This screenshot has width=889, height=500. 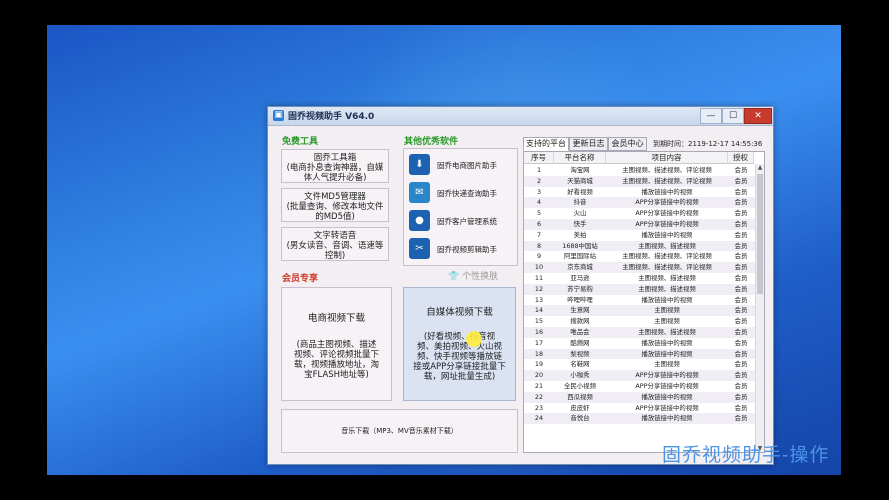 I want to click on table-row: 20 小咖秀 APP分享链接中的视频 会员, so click(x=640, y=375).